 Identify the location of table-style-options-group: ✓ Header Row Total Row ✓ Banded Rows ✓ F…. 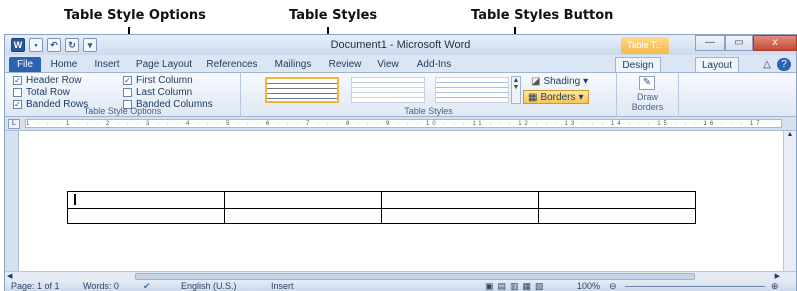
(123, 95).